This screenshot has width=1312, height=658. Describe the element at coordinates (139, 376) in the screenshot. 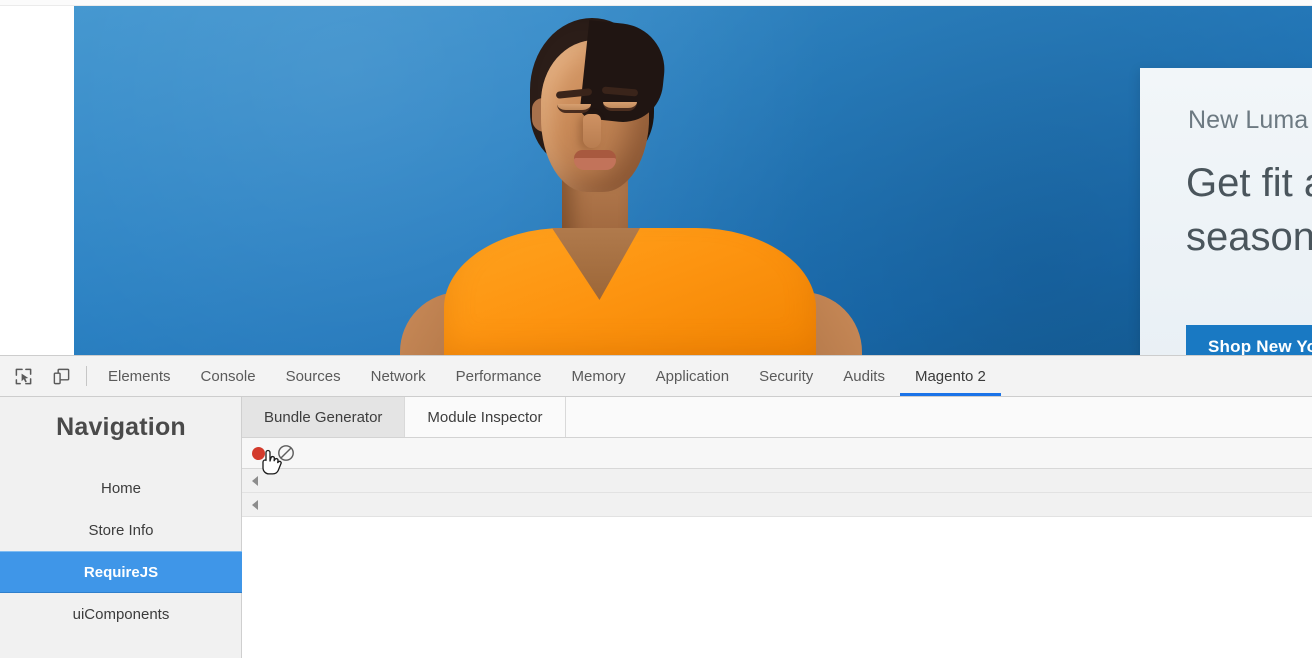

I see `devtools-tab-elements: Elements` at that location.